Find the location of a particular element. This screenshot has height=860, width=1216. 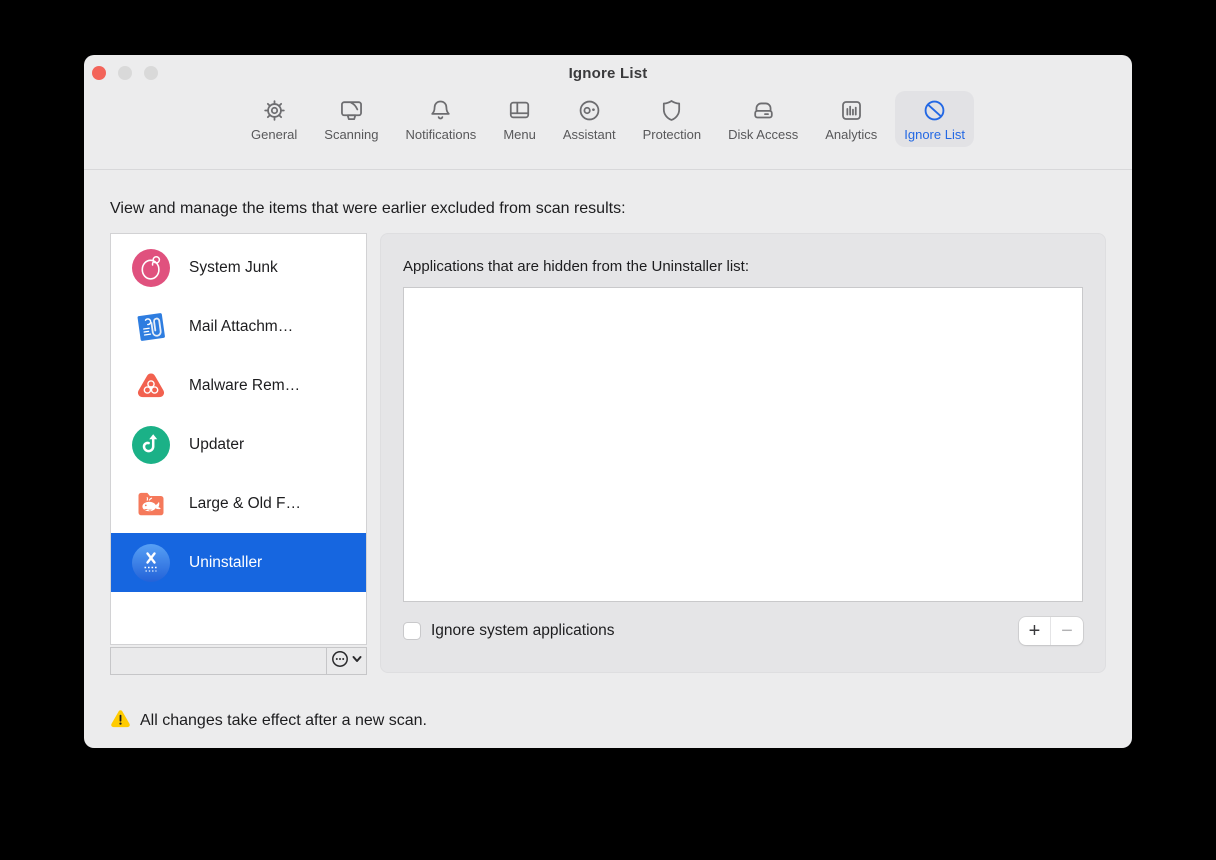

toolbar-tab-label: Scanning is located at coordinates (351, 134).